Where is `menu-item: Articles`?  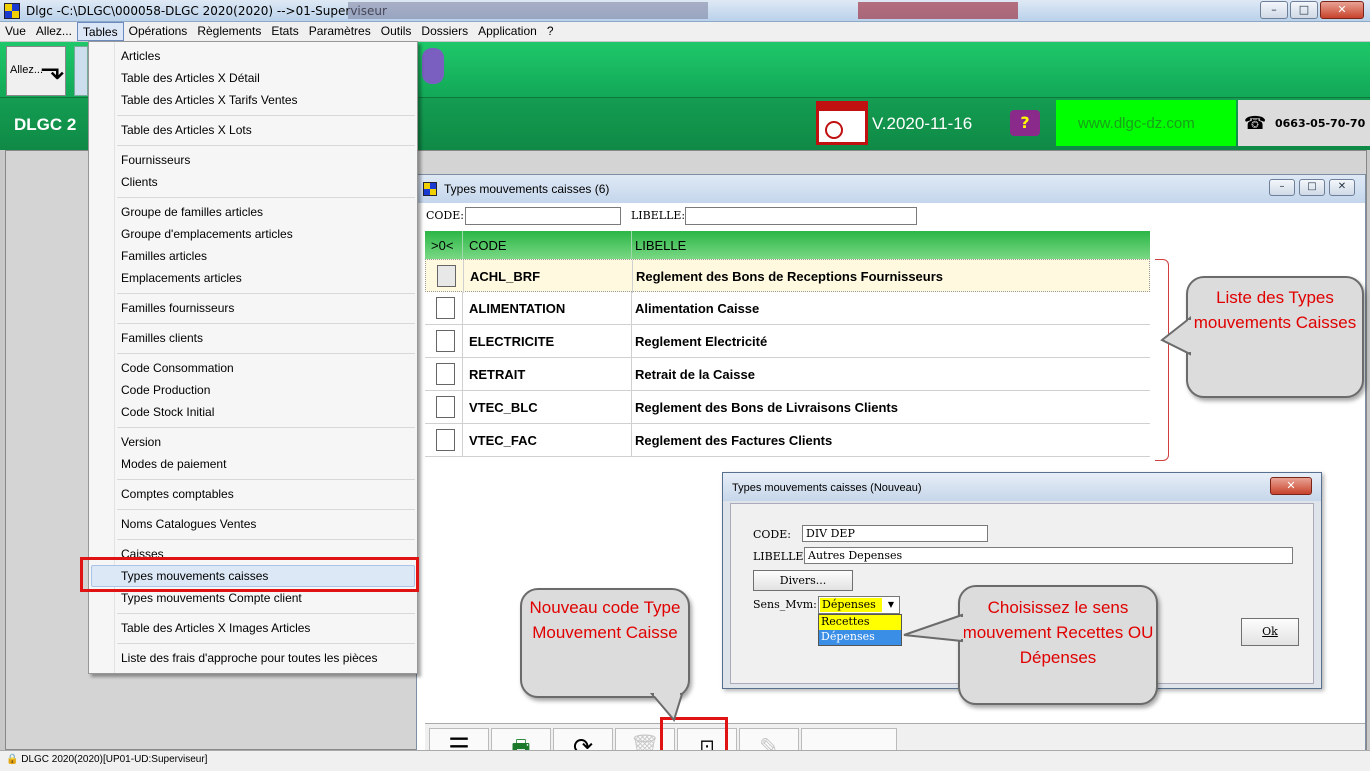 menu-item: Articles is located at coordinates (140, 56).